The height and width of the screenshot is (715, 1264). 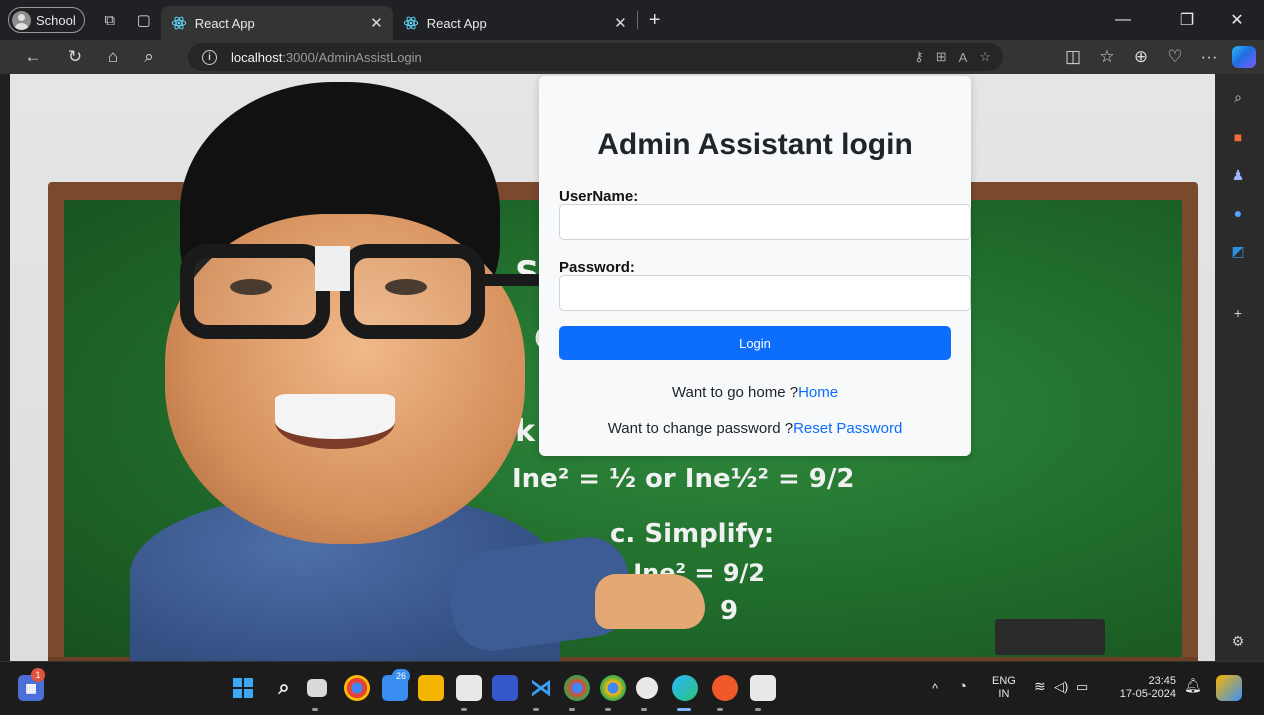 What do you see at coordinates (144, 20) in the screenshot?
I see `tab-actions-icon: ▢` at bounding box center [144, 20].